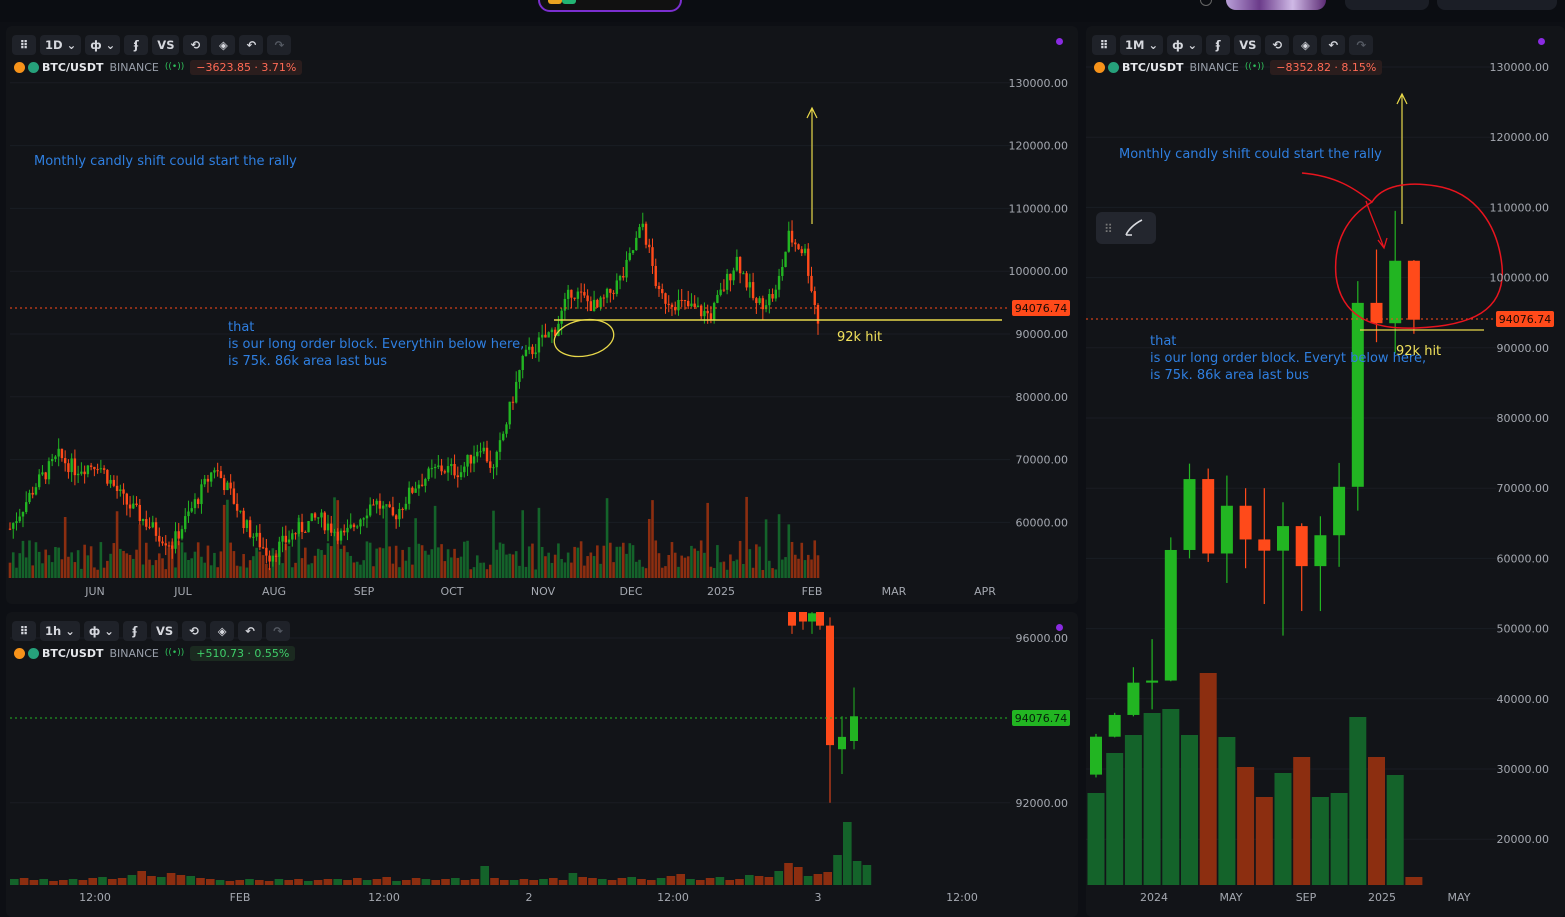  Describe the element at coordinates (1520, 207) in the screenshot. I see `y-tick-label: 110000.00` at that location.